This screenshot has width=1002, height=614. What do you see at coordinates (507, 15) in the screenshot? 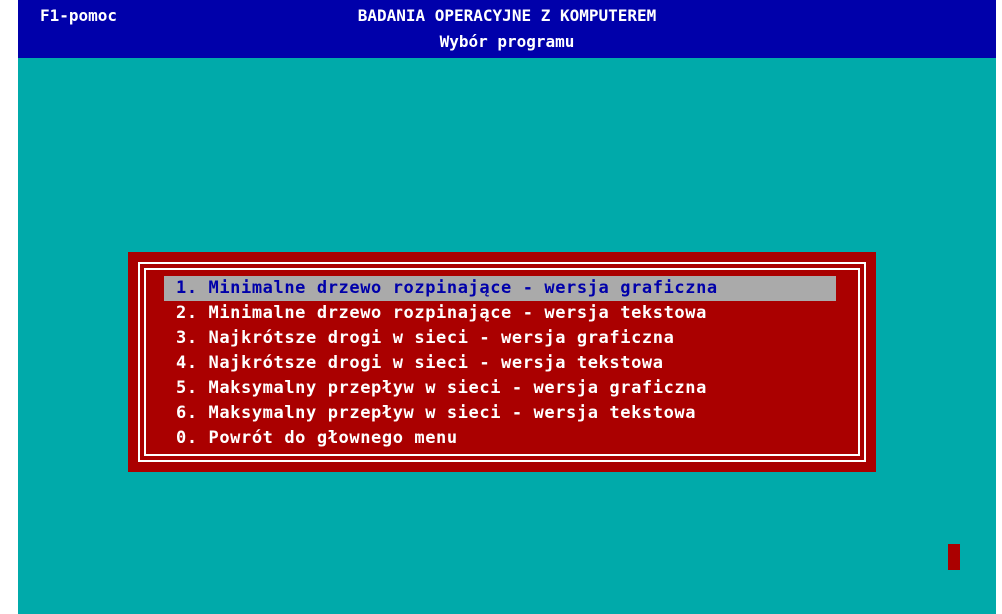
I see `app-title: BADANIA OPERACYJNE Z KOMPUTEREM` at bounding box center [507, 15].